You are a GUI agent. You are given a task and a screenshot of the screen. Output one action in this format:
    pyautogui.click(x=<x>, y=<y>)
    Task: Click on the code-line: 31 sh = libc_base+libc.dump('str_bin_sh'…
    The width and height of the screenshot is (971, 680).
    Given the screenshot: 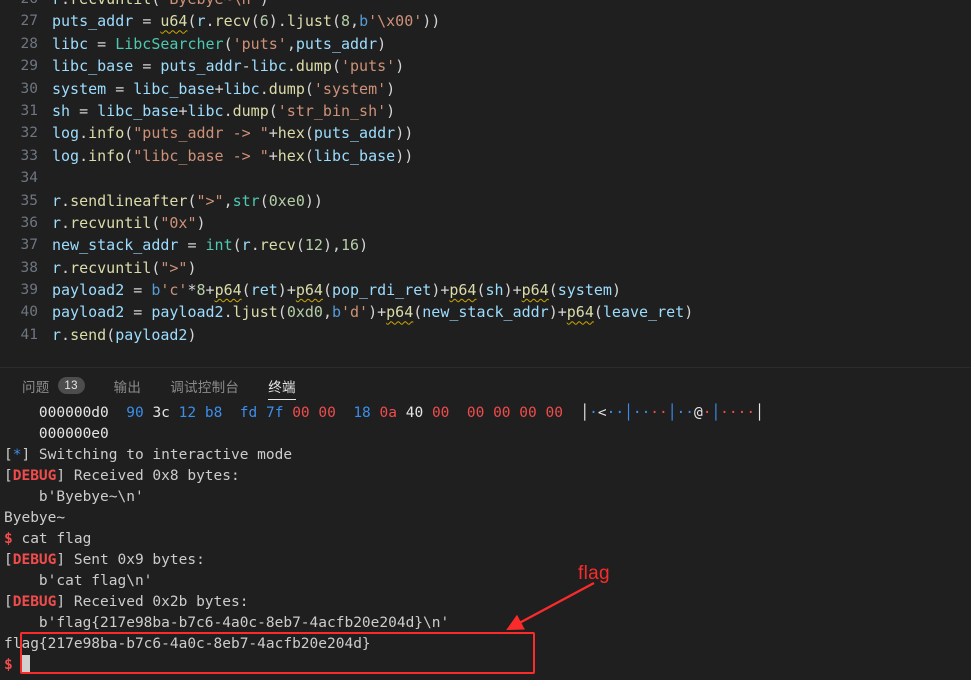 What is the action you would take?
    pyautogui.click(x=346, y=111)
    